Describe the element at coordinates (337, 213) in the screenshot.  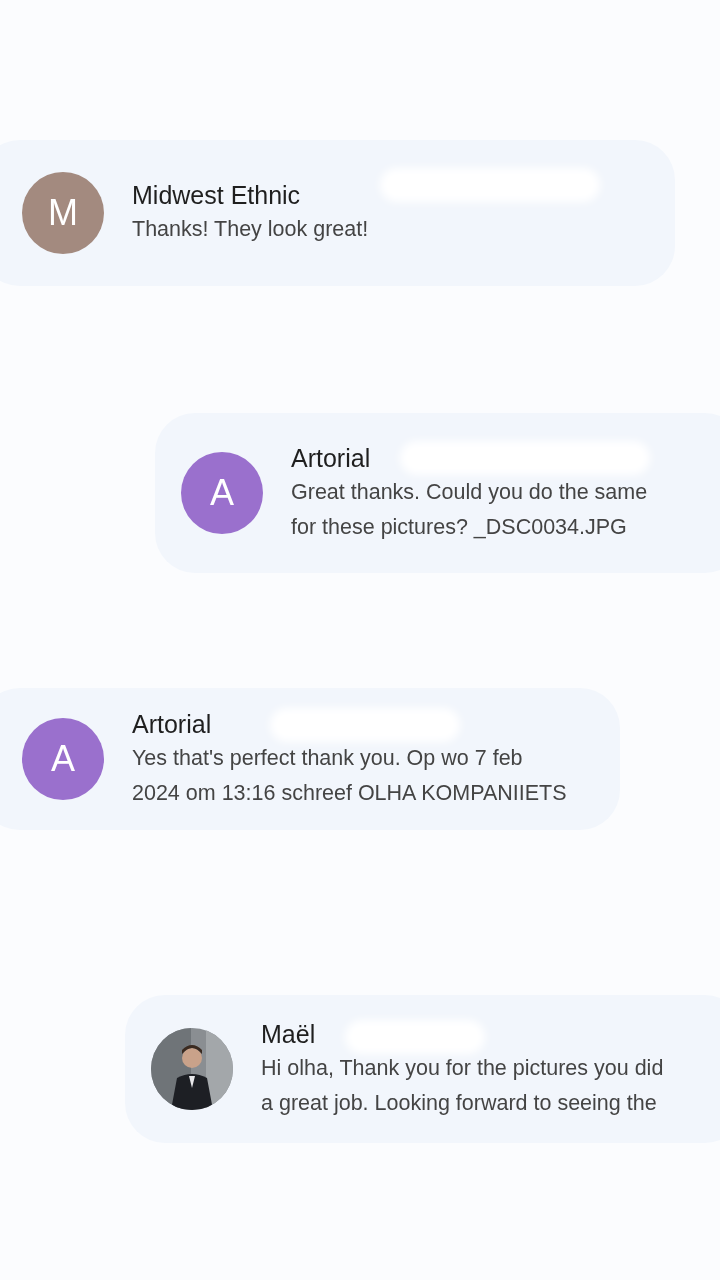
I see `notification-card: M Midwest Ethnic Thanks! They look great!` at that location.